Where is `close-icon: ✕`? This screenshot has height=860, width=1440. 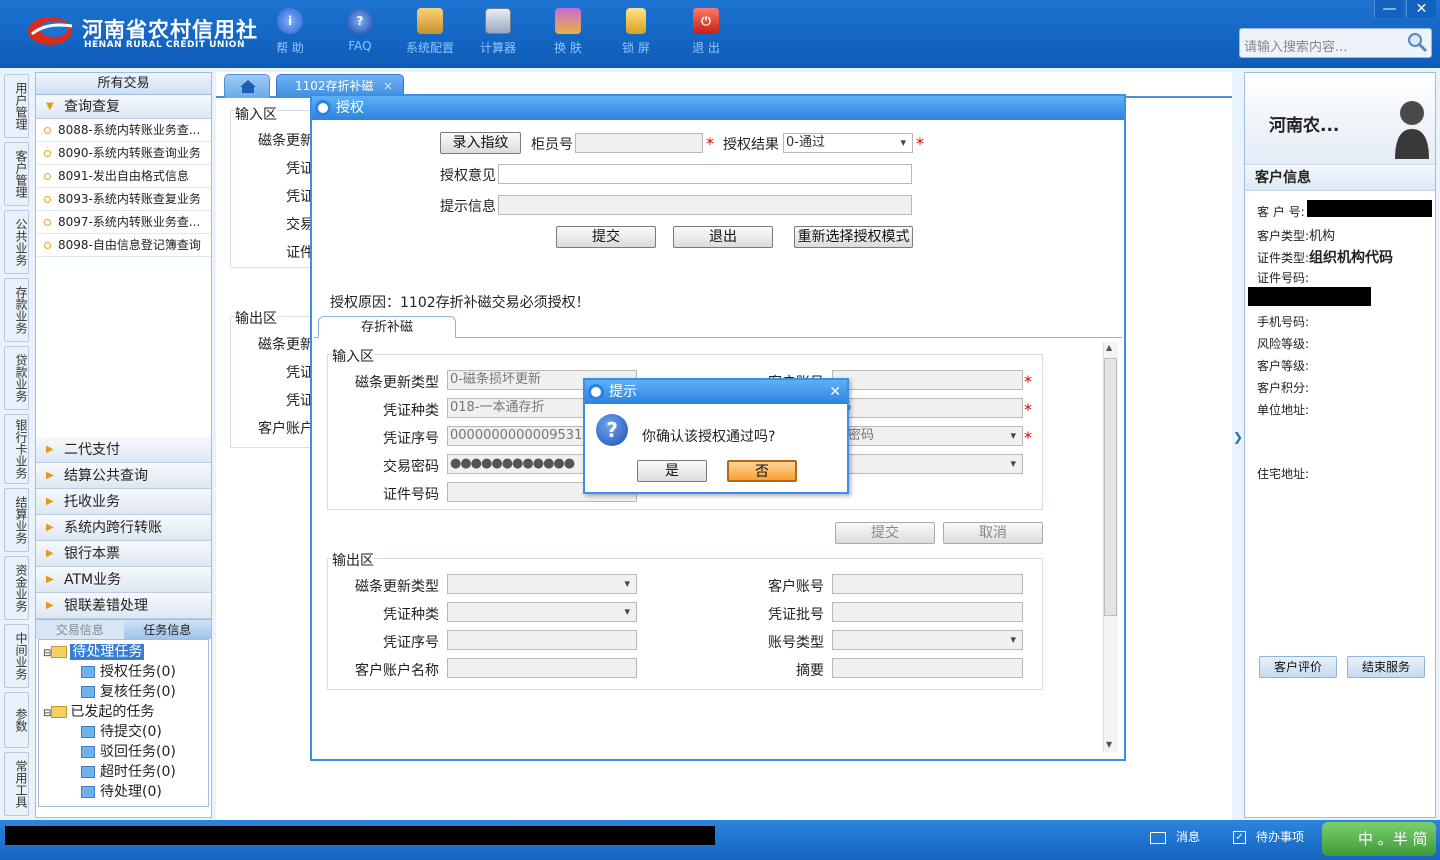
close-icon: ✕ is located at coordinates (835, 392).